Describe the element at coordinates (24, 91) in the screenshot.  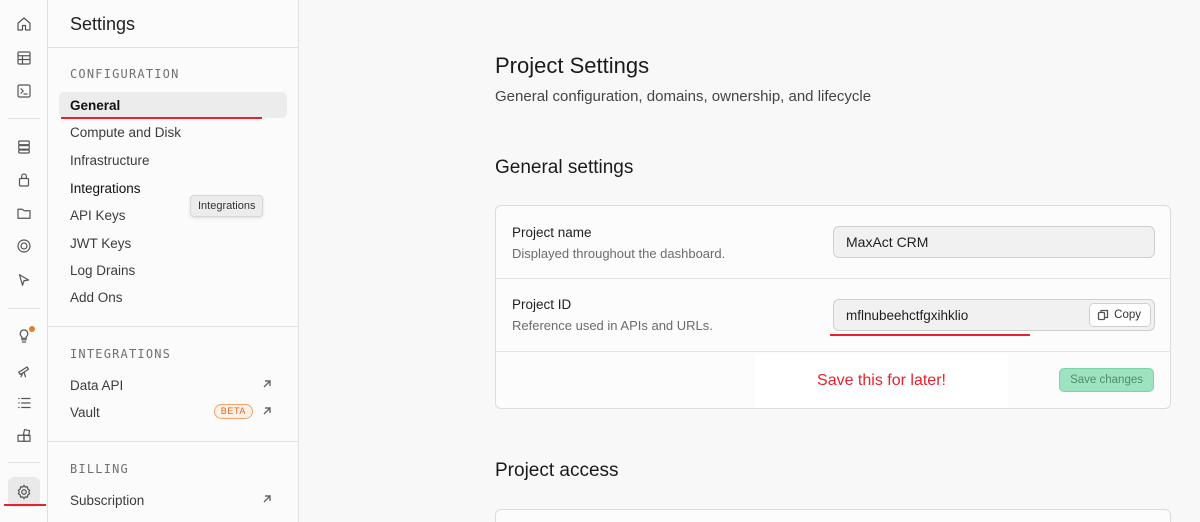
I see `sql-editor-icon` at that location.